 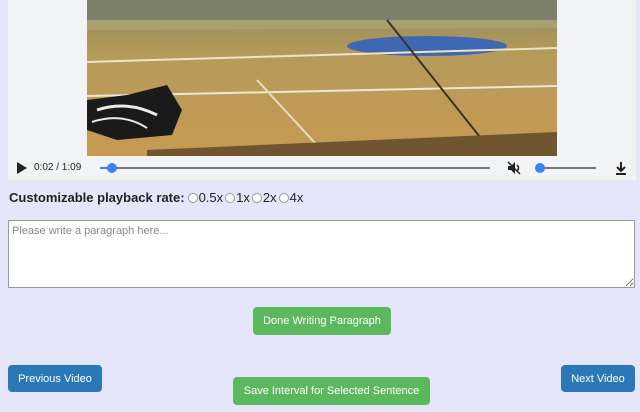 I want to click on volume-slider, so click(x=565, y=168).